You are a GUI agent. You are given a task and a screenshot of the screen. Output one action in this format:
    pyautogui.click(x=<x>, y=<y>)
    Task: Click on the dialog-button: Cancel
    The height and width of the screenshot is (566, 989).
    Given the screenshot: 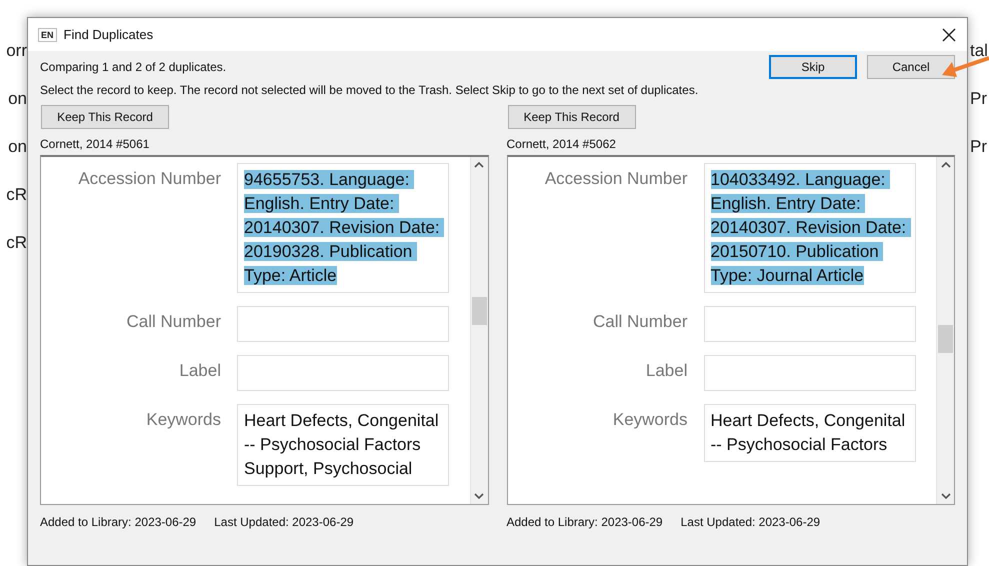 What is the action you would take?
    pyautogui.click(x=911, y=67)
    